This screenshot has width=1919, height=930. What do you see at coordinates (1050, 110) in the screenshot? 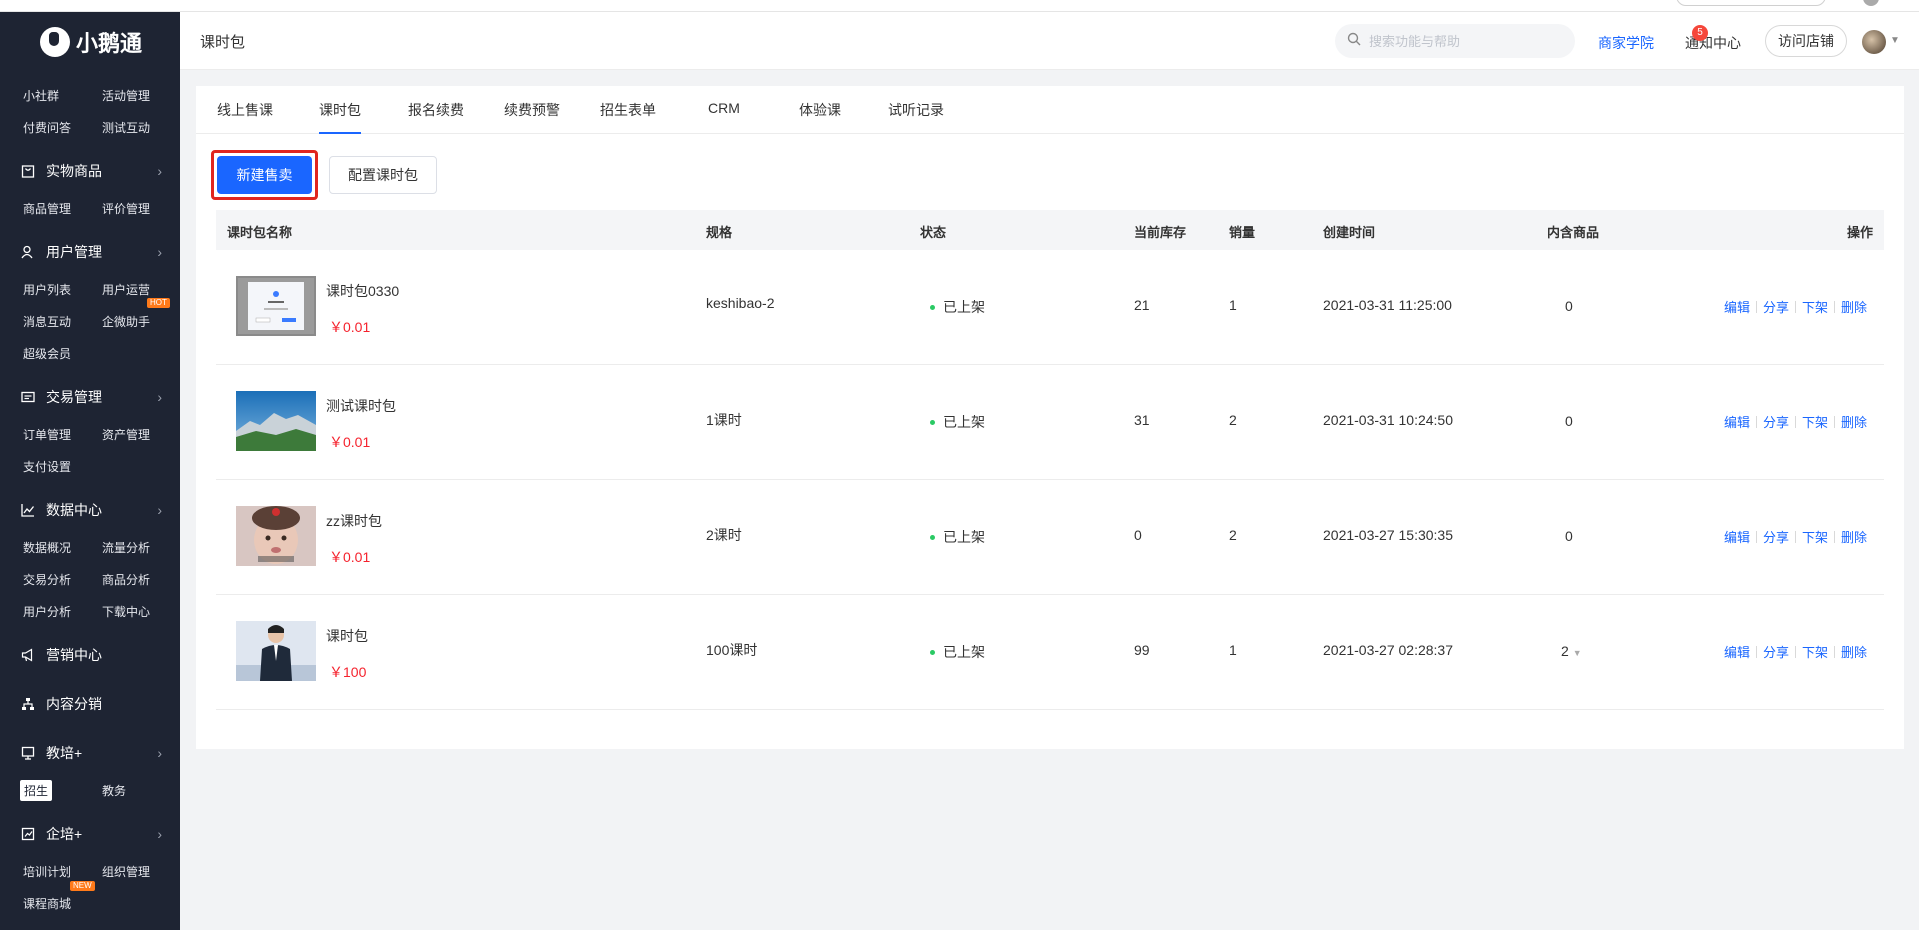
I see `tab-bar: 线上售课 课时包 报名续费 续费预警 招生表单 CRM 体验课 试听记录` at bounding box center [1050, 110].